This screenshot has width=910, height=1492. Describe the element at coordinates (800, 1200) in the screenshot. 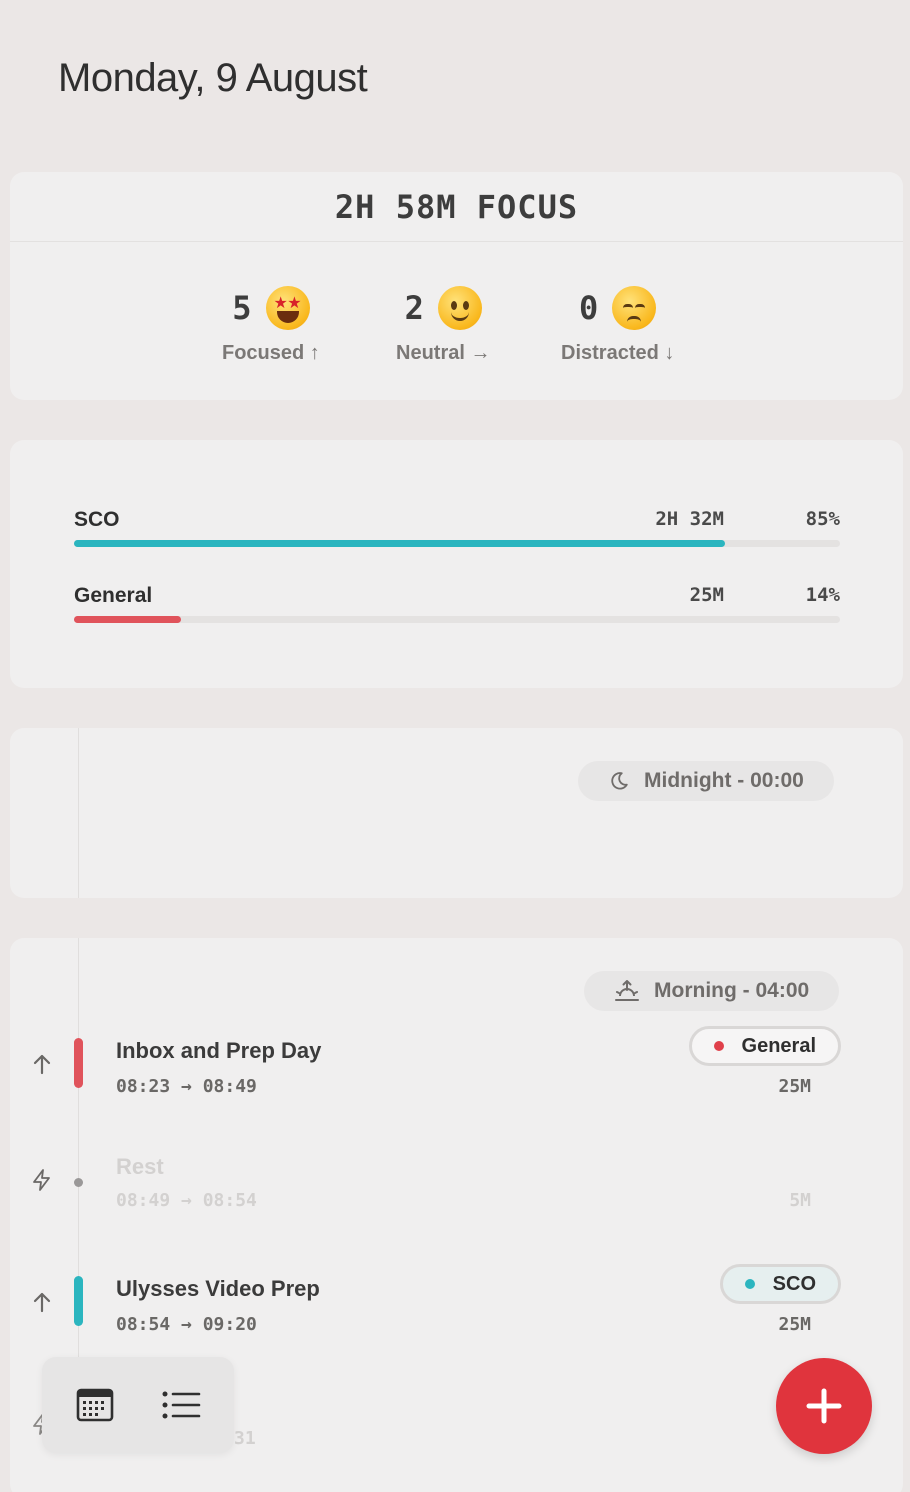

I see `session-length: 5M` at that location.